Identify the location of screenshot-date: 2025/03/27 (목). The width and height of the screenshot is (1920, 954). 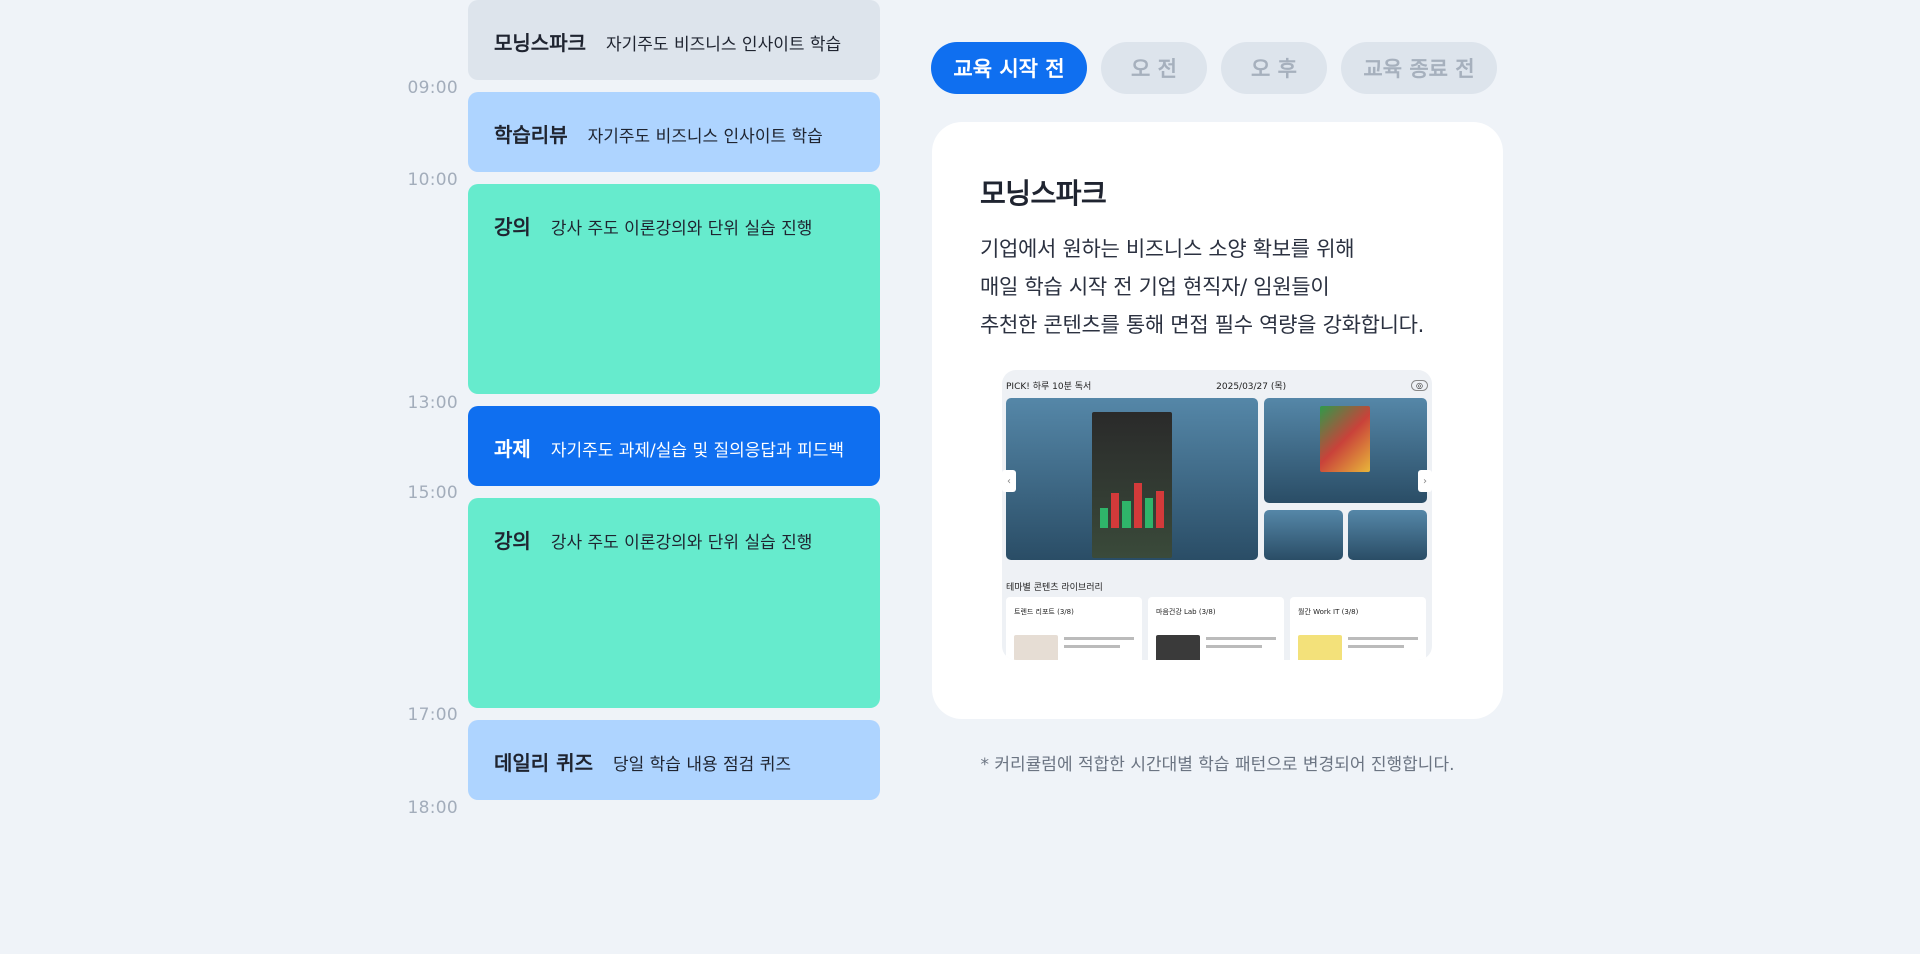
(1251, 386).